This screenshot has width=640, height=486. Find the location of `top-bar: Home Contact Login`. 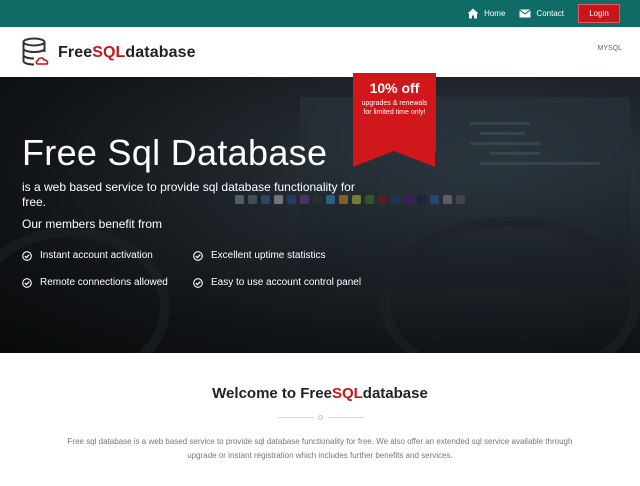

top-bar: Home Contact Login is located at coordinates (320, 13).